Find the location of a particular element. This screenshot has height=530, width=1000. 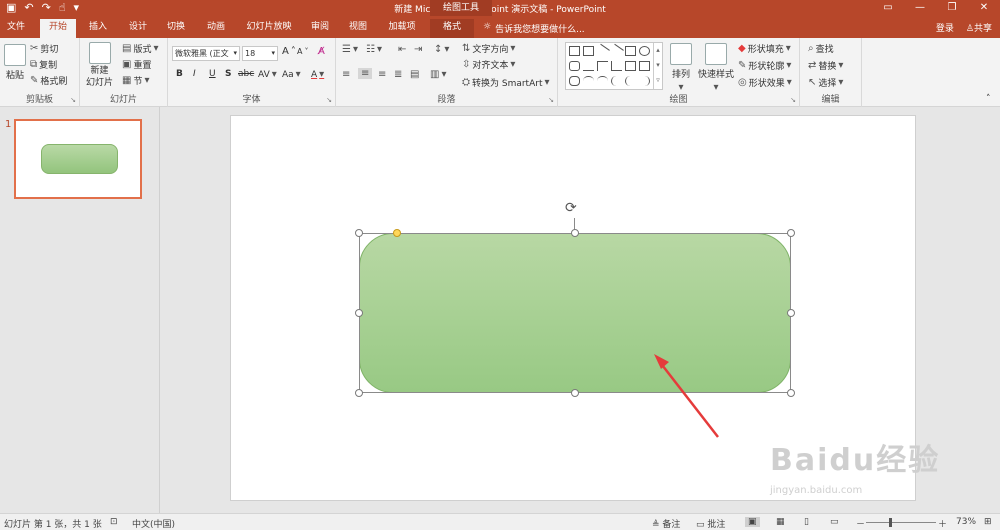

text-direction-button: ⇅ 文字方向 ▾ is located at coordinates (488, 48).